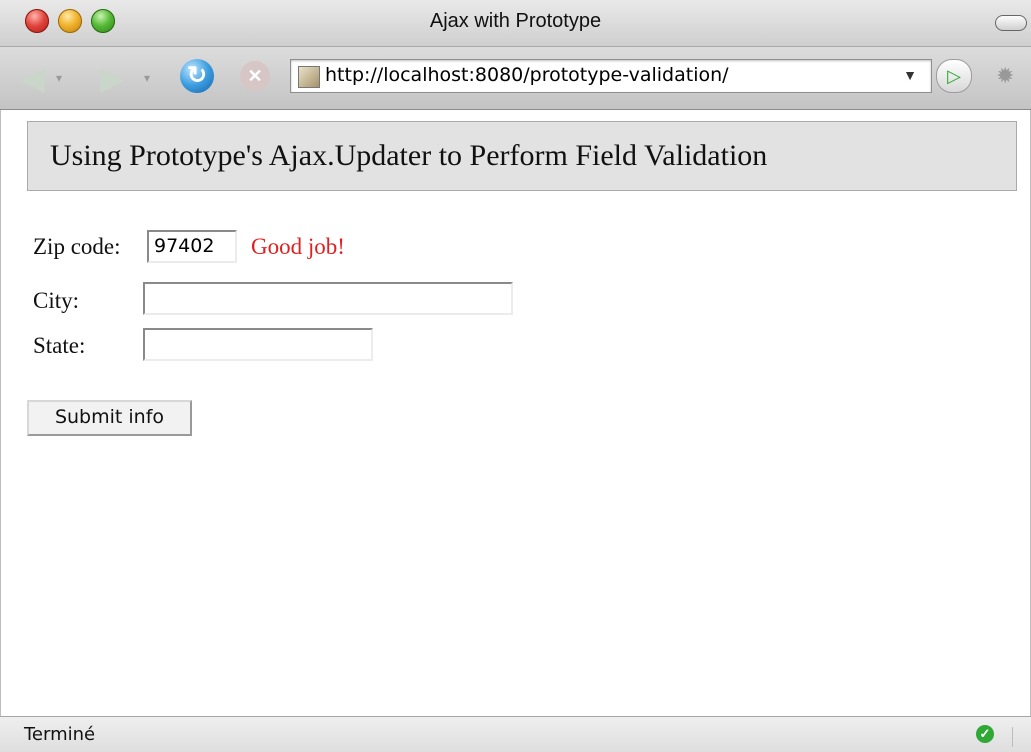 The image size is (1031, 752). I want to click on go-play-icon: ▷, so click(954, 76).